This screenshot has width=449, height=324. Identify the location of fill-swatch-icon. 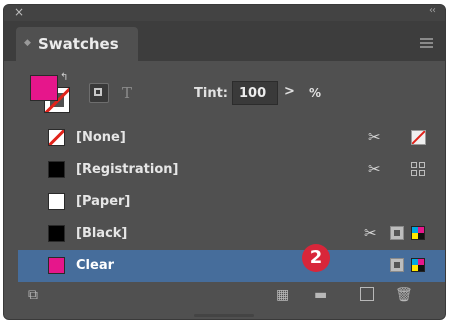
(44, 88).